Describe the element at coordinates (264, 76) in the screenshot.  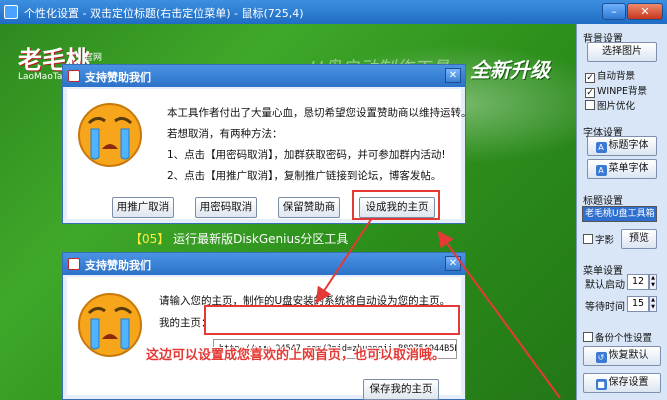
I see `dialog-titlebar: 支持赞助我们 ✕` at that location.